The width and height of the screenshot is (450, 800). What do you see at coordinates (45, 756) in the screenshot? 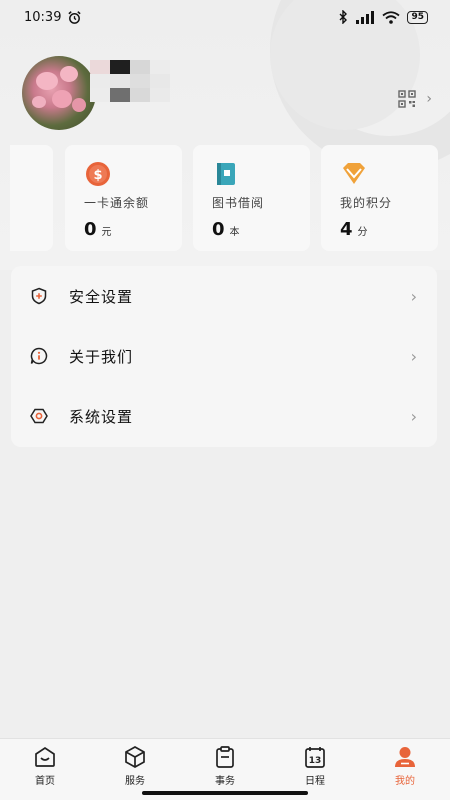
I see `home-icon` at bounding box center [45, 756].